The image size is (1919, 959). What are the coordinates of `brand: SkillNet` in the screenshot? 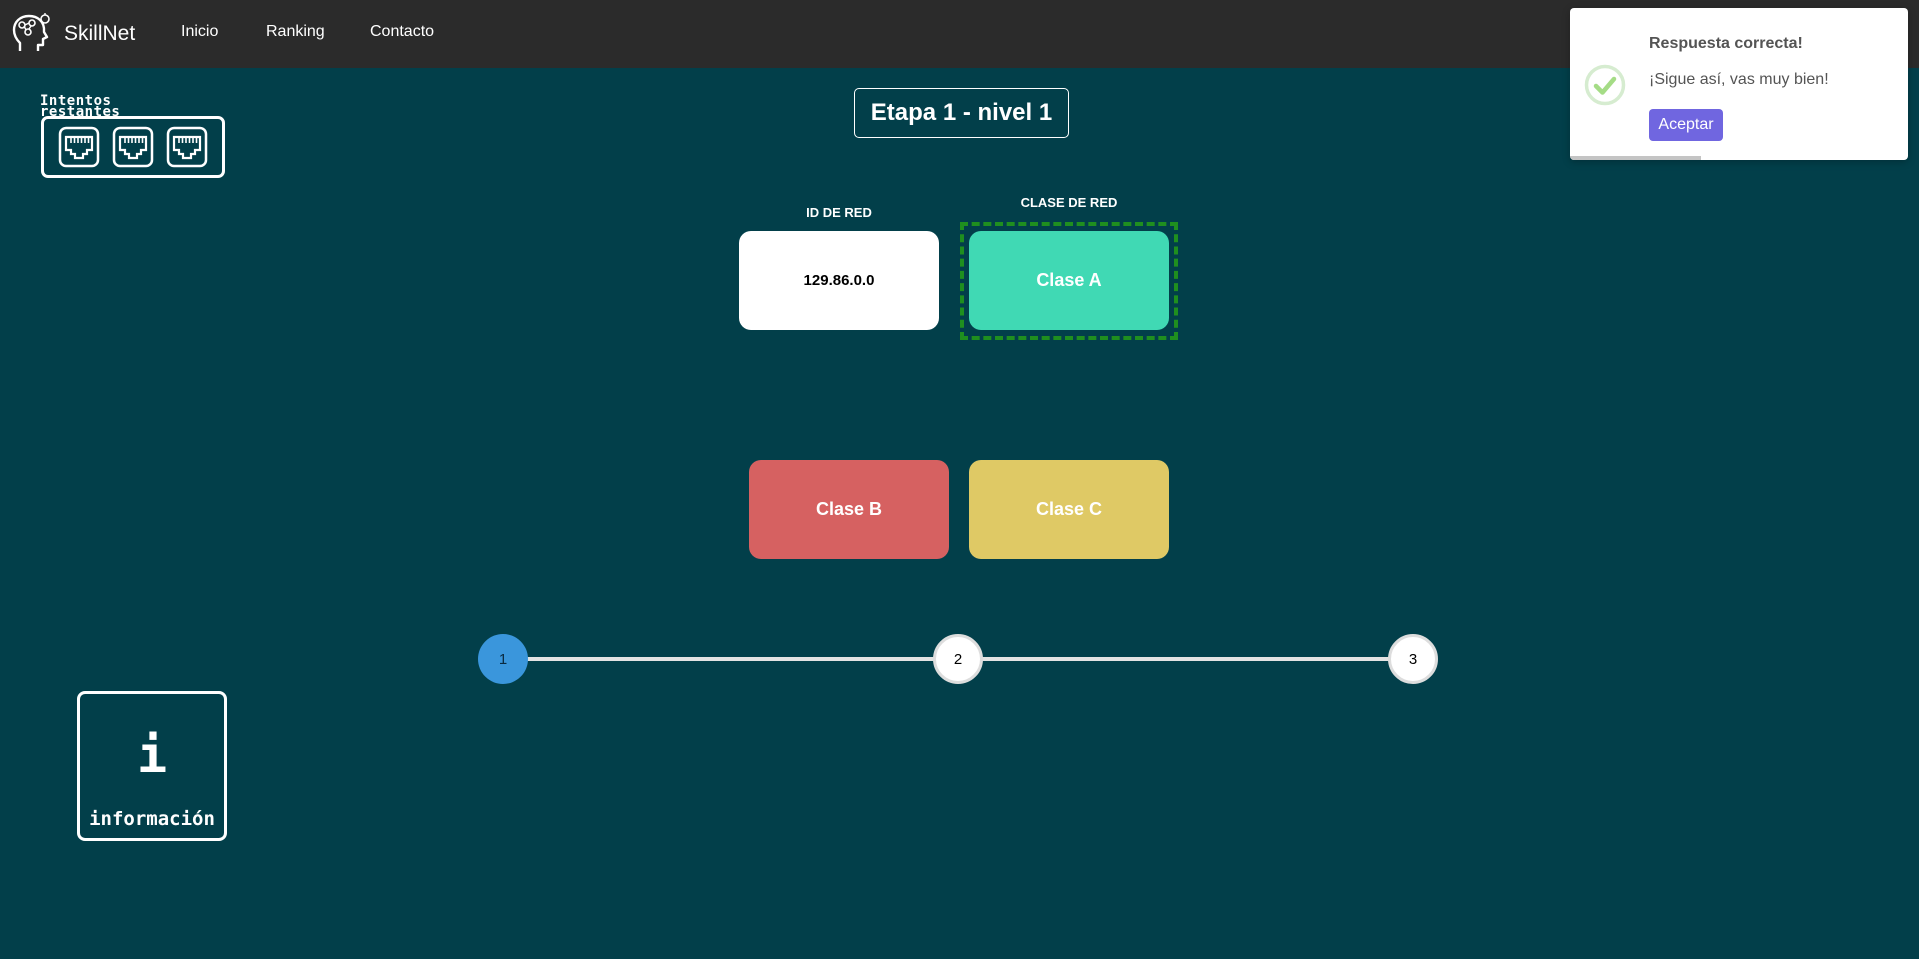 It's located at (71, 34).